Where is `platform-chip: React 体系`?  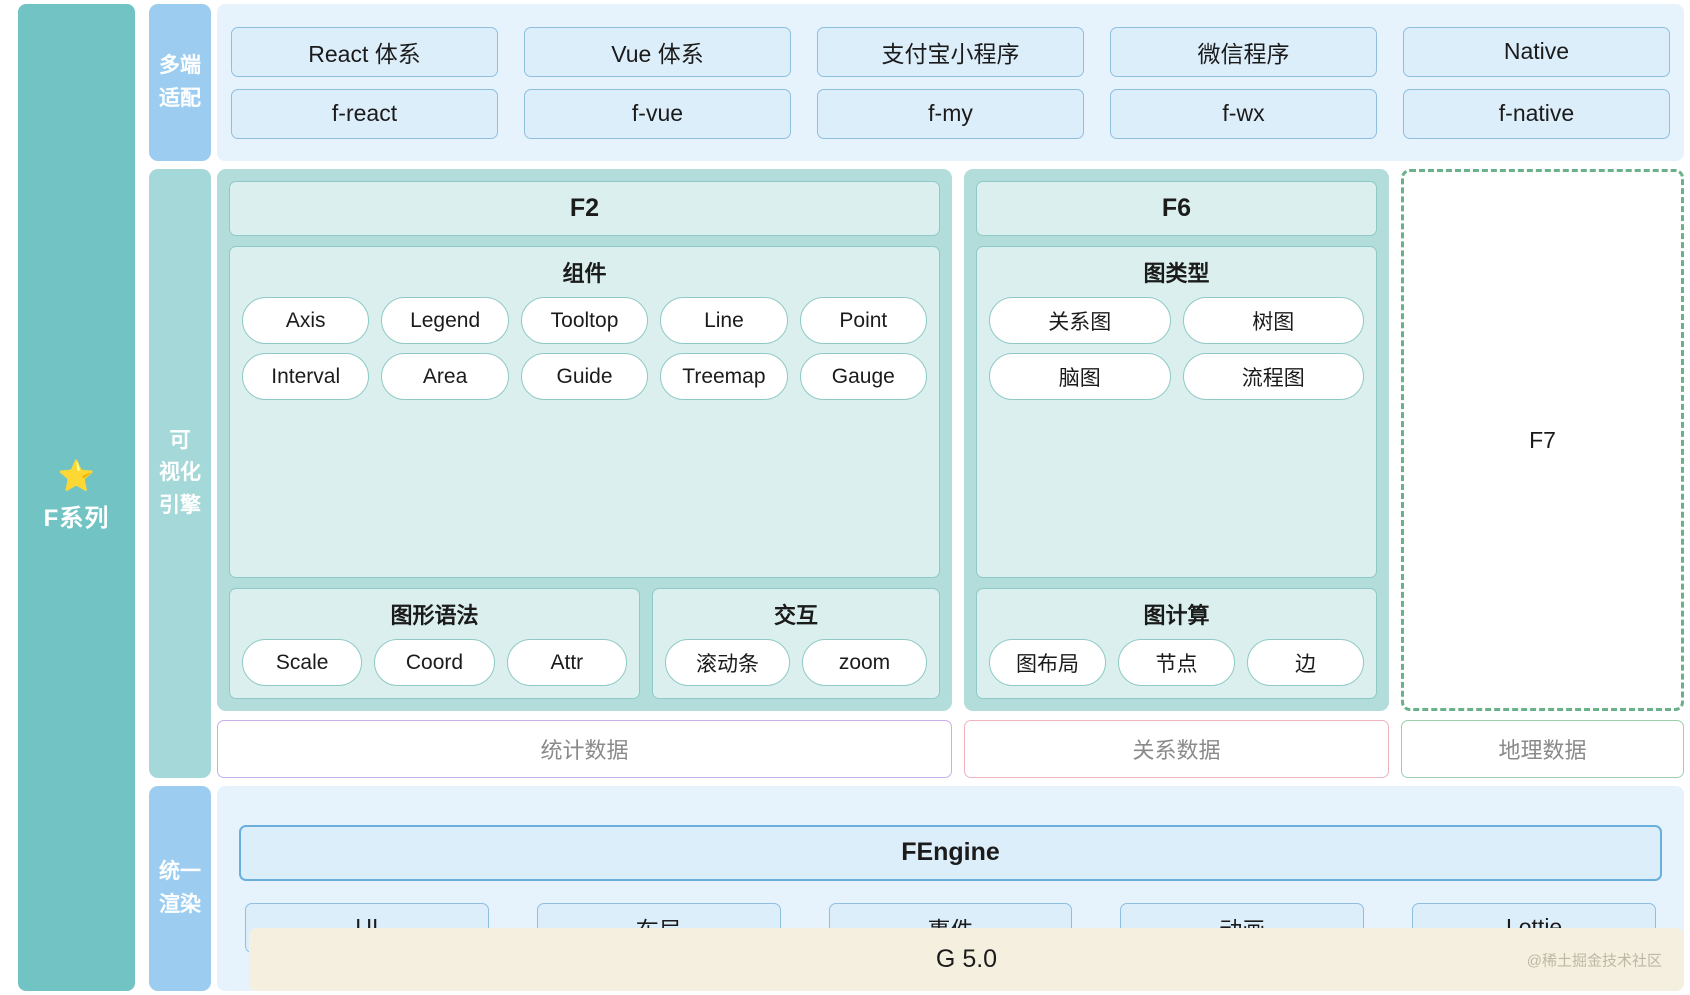
platform-chip: React 体系 is located at coordinates (364, 51).